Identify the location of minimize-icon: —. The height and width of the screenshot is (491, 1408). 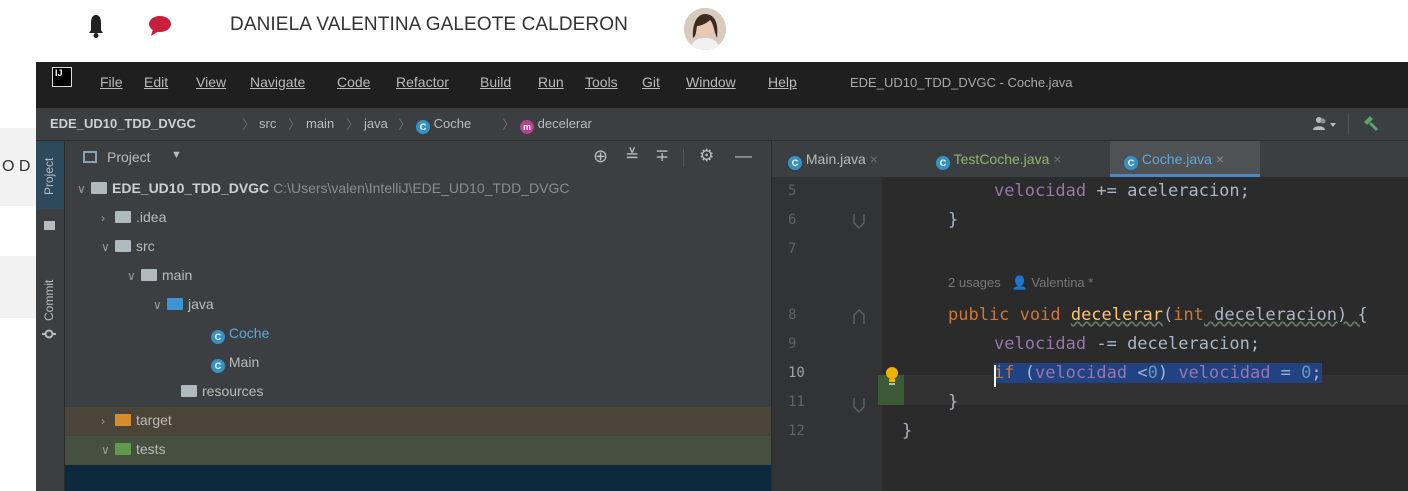
(743, 156).